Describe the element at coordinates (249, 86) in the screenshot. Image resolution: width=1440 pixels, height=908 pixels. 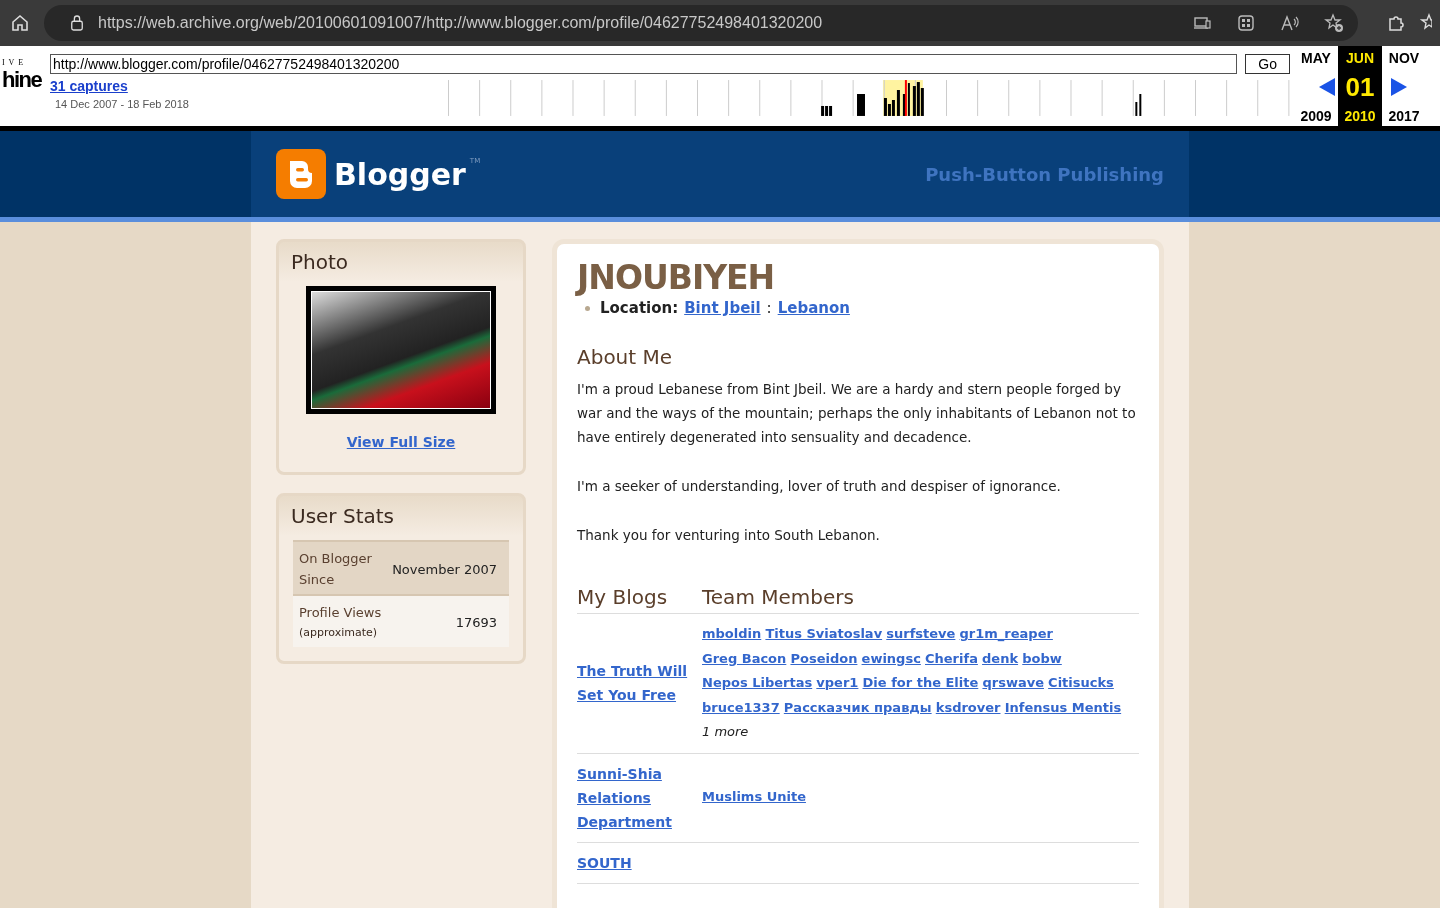
I see `captures-link: 31 captures` at that location.